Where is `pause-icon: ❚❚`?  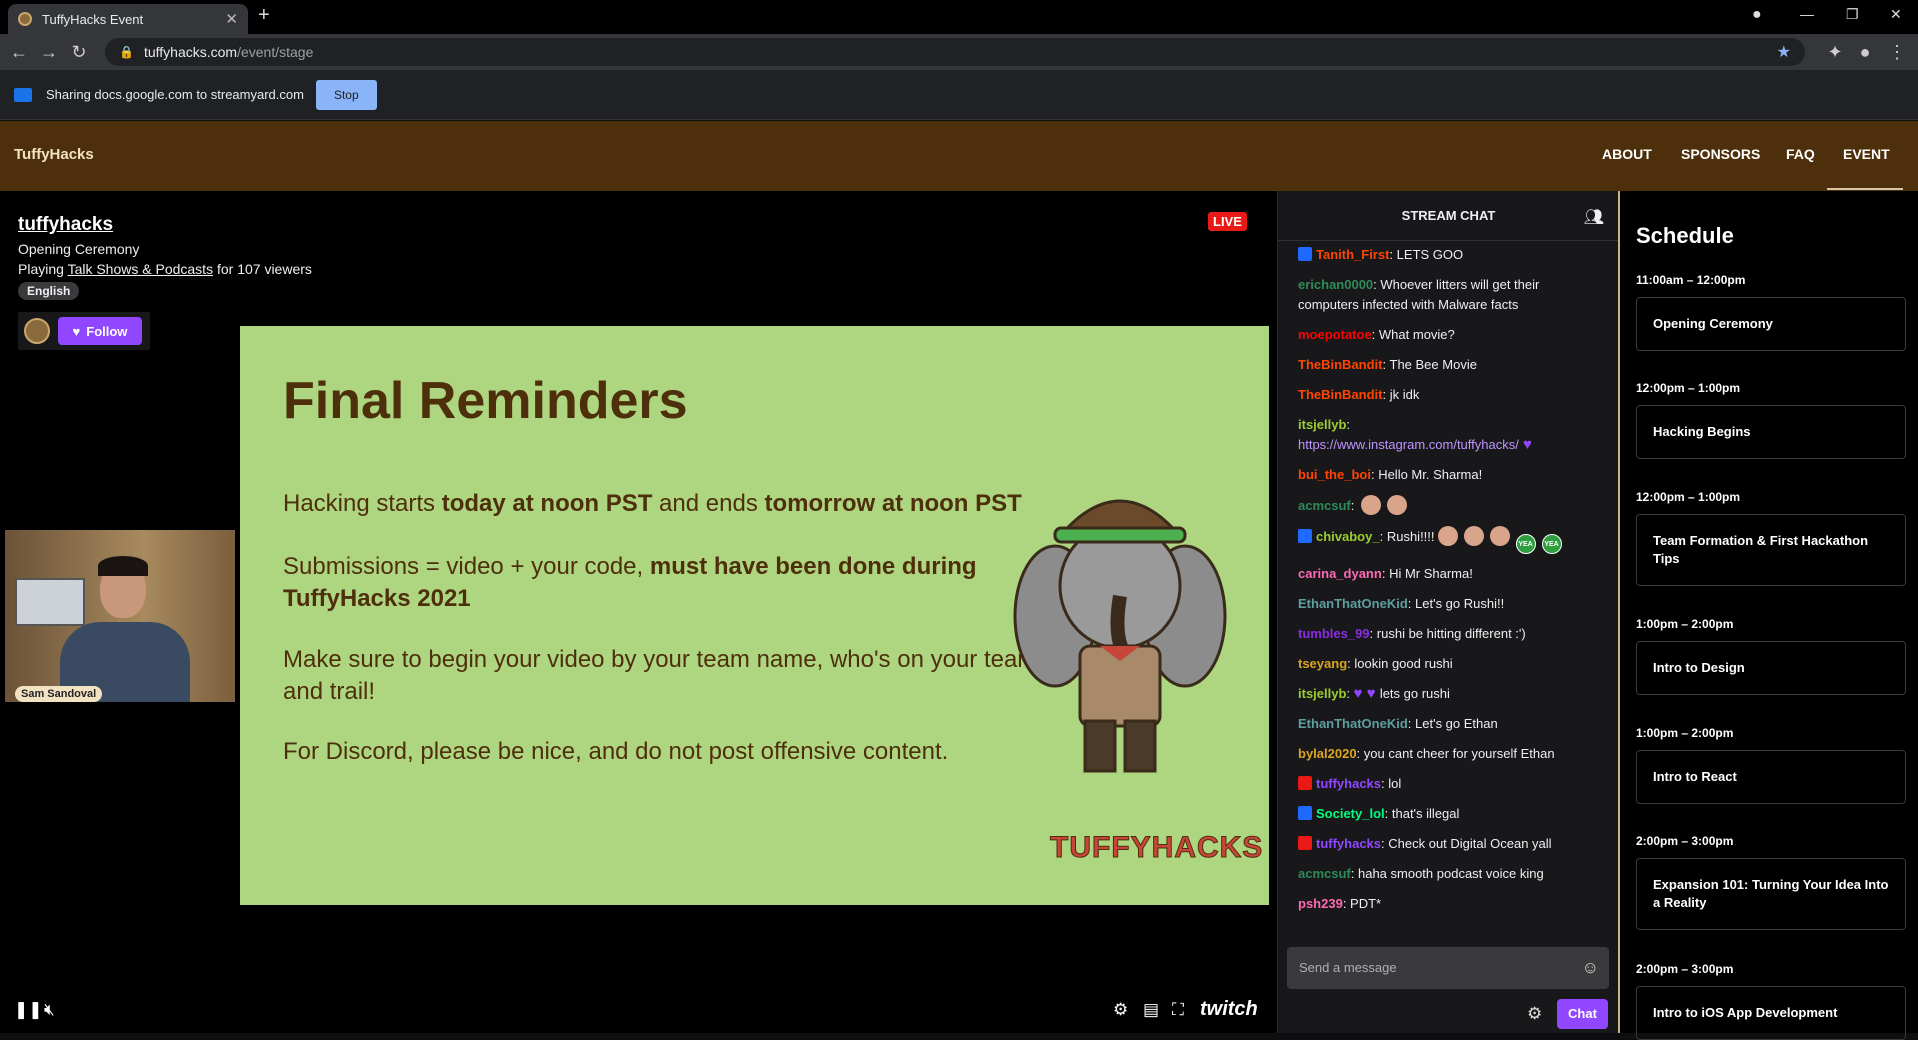
pause-icon: ❚❚ is located at coordinates (28, 1010).